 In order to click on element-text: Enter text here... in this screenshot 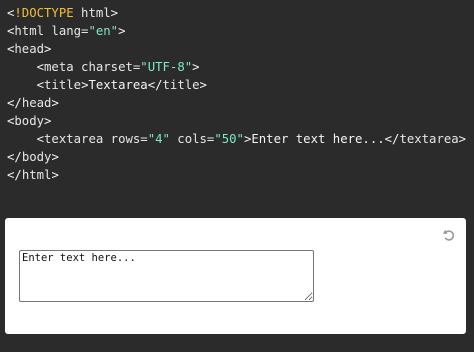, I will do `click(318, 139)`.